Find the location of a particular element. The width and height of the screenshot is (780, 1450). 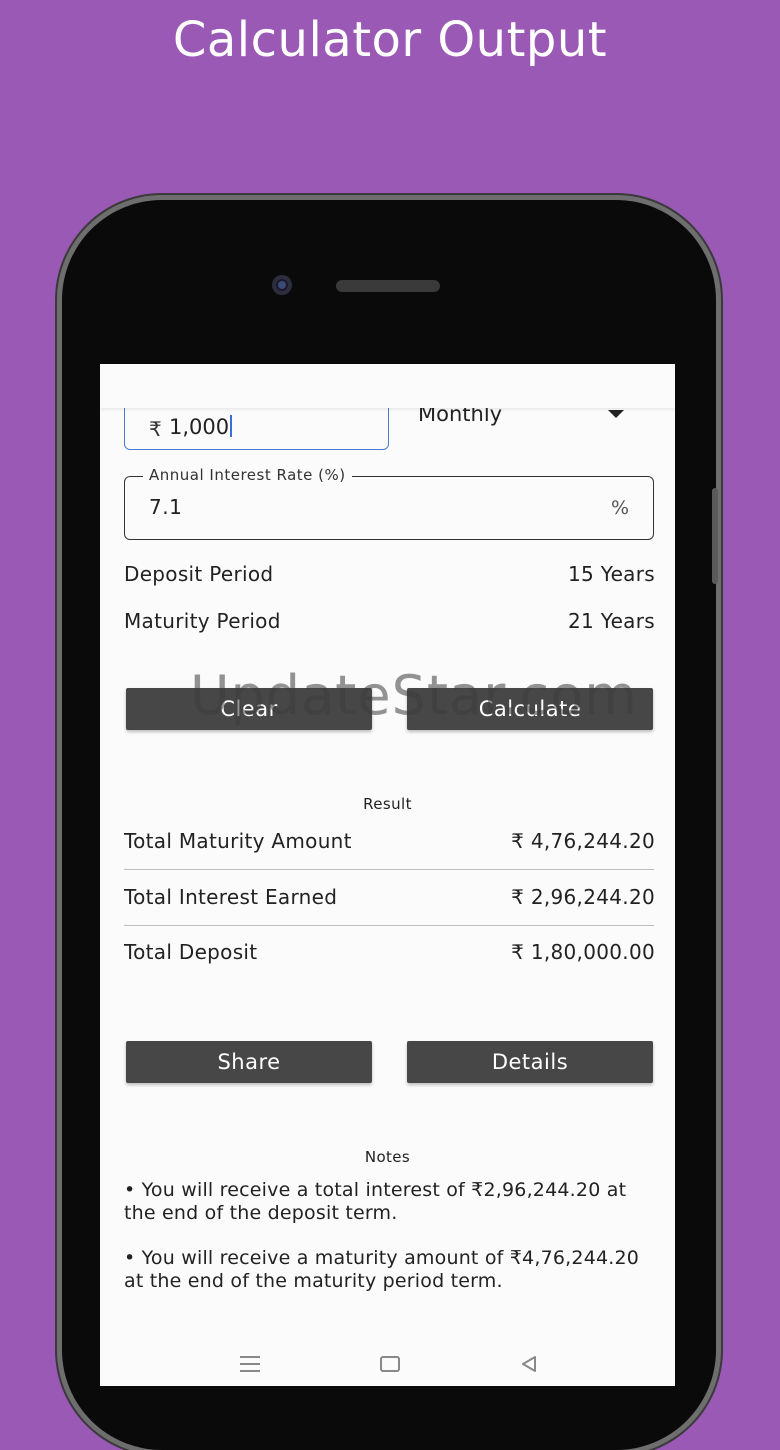

total-deposit-value: ₹ 1,80,000.00 is located at coordinates (583, 952).